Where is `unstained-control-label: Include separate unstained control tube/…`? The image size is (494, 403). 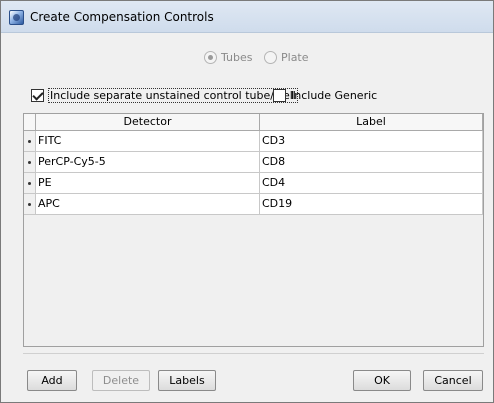
unstained-control-label: Include separate unstained control tube/… is located at coordinates (173, 95).